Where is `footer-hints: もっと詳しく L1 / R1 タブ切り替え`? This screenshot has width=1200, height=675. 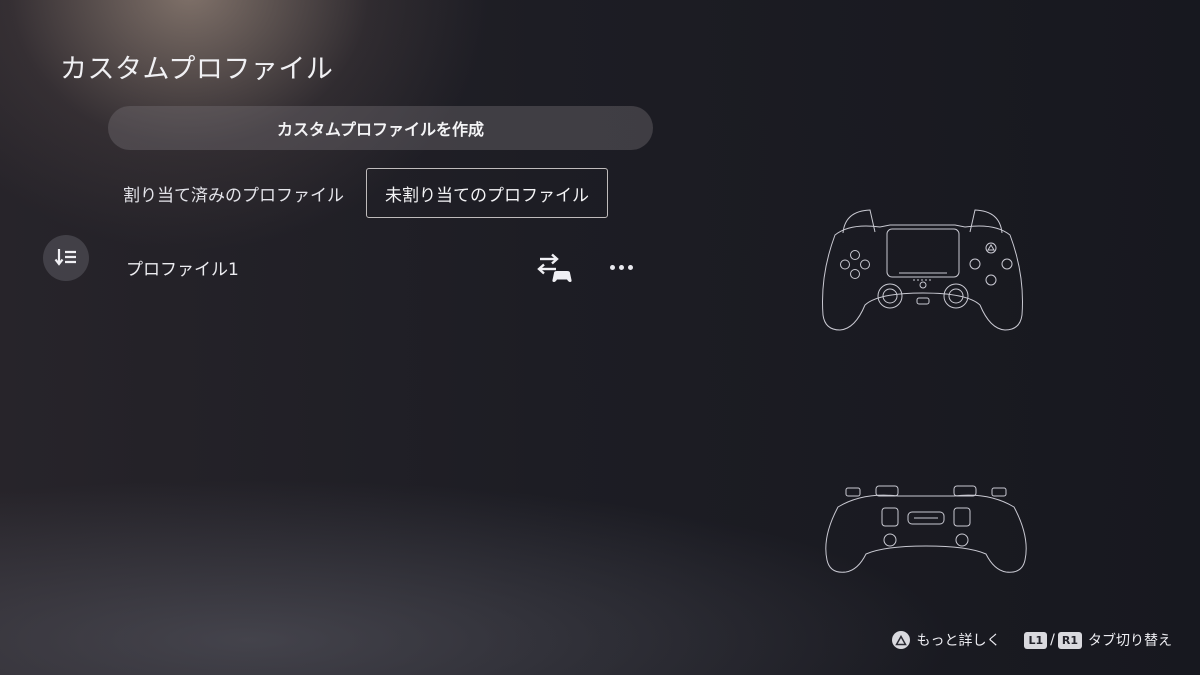 footer-hints: もっと詳しく L1 / R1 タブ切り替え is located at coordinates (1032, 640).